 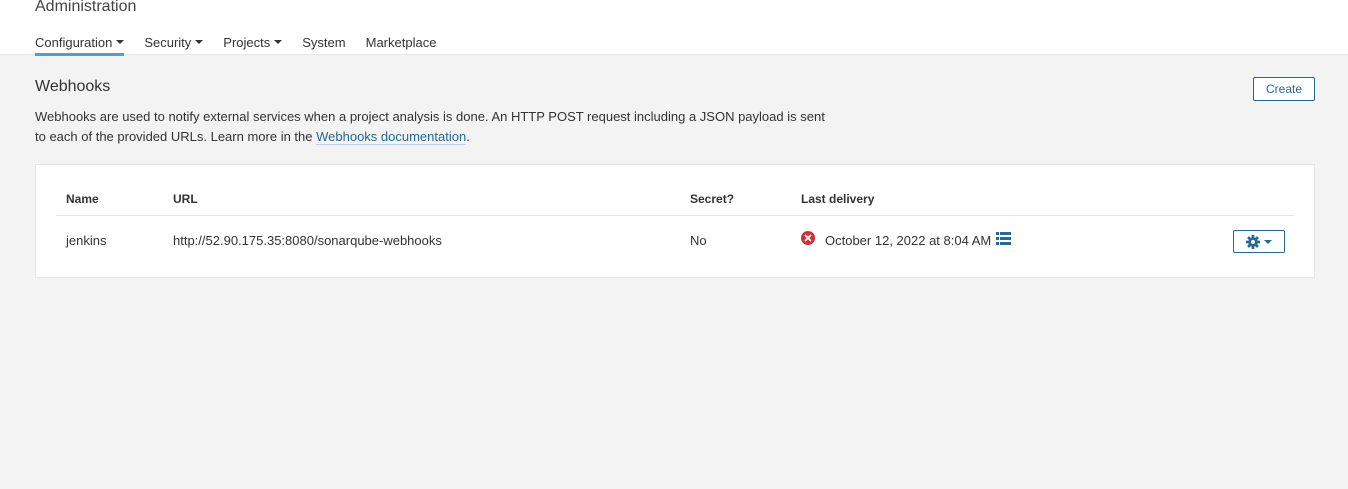 What do you see at coordinates (808, 238) in the screenshot?
I see `error-icon` at bounding box center [808, 238].